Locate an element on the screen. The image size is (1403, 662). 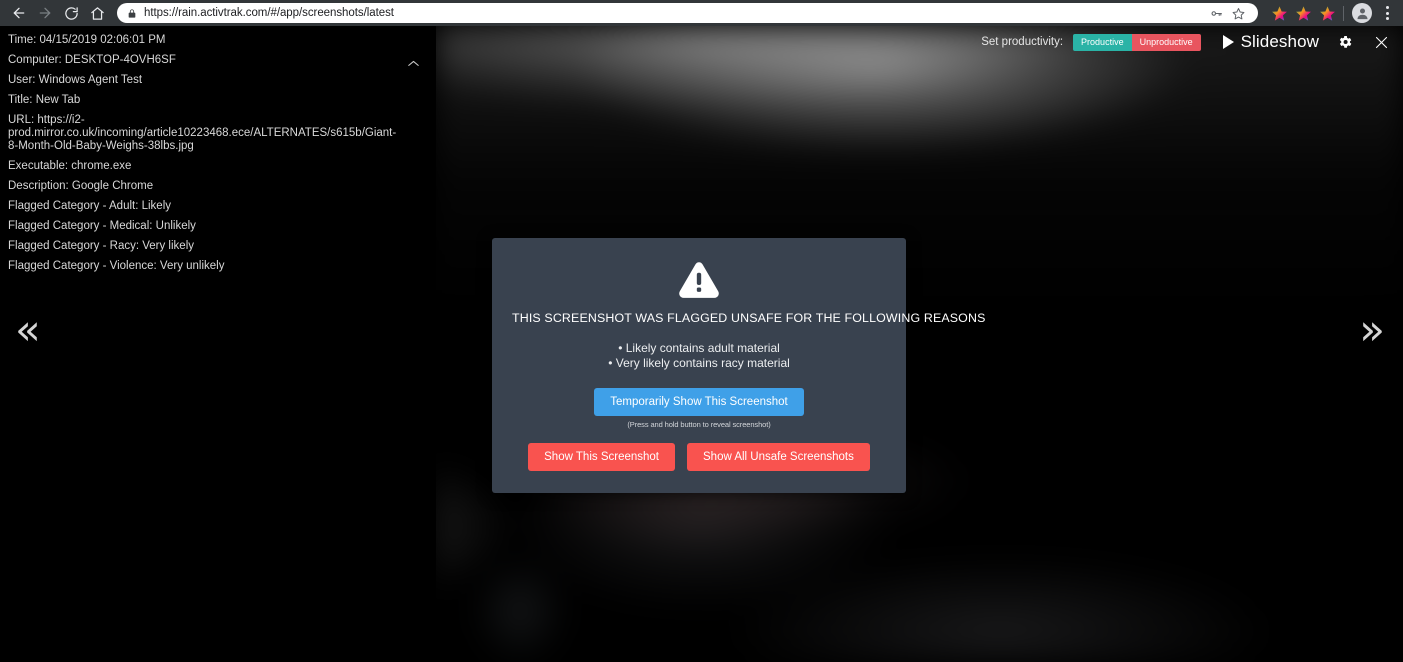
unproductive-button: Unproductive is located at coordinates (1166, 42).